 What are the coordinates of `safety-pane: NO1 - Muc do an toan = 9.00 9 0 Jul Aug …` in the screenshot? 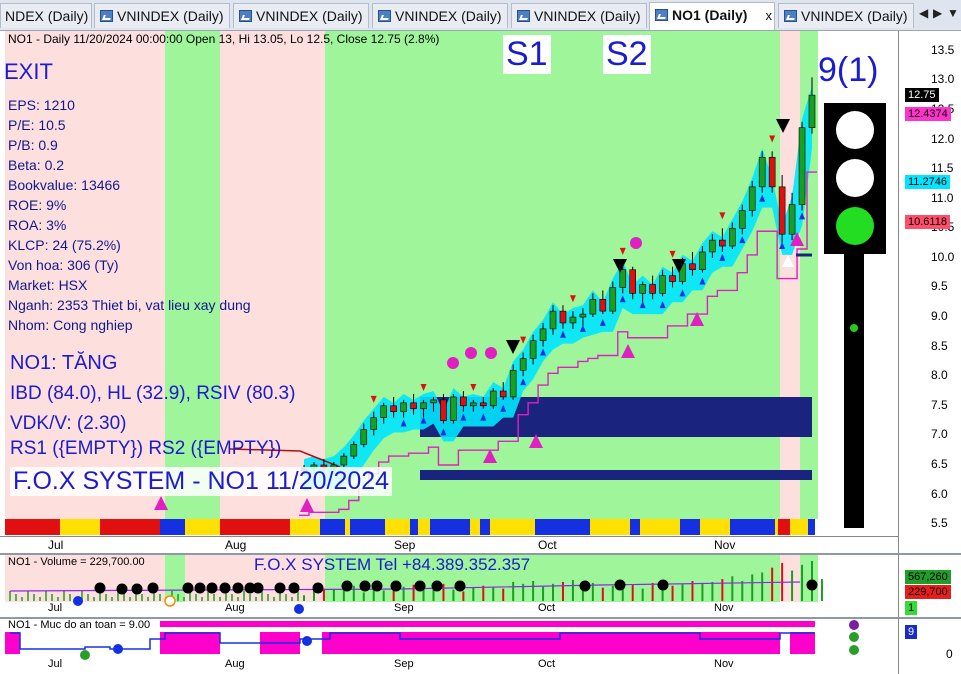 It's located at (480, 646).